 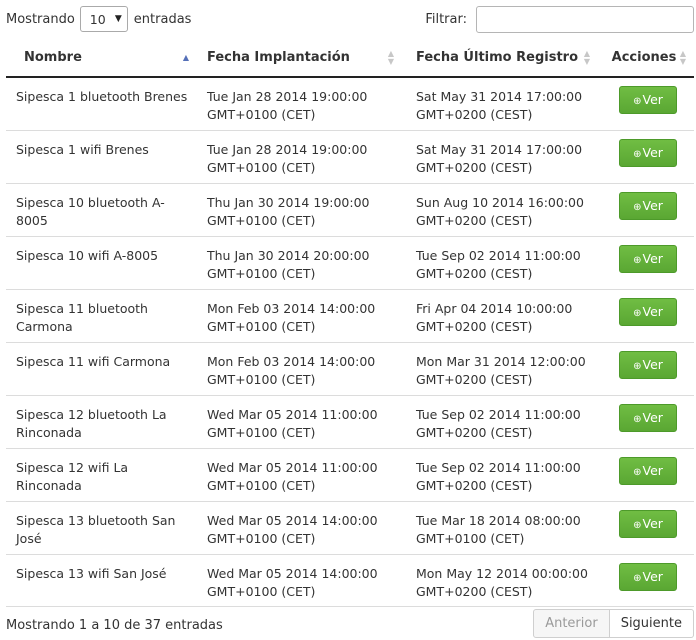 What do you see at coordinates (646, 58) in the screenshot?
I see `column-header-acciones: Acciones ▲ ▼` at bounding box center [646, 58].